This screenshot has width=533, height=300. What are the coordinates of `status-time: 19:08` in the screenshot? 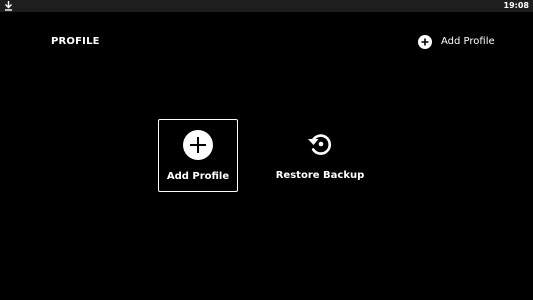 It's located at (516, 5).